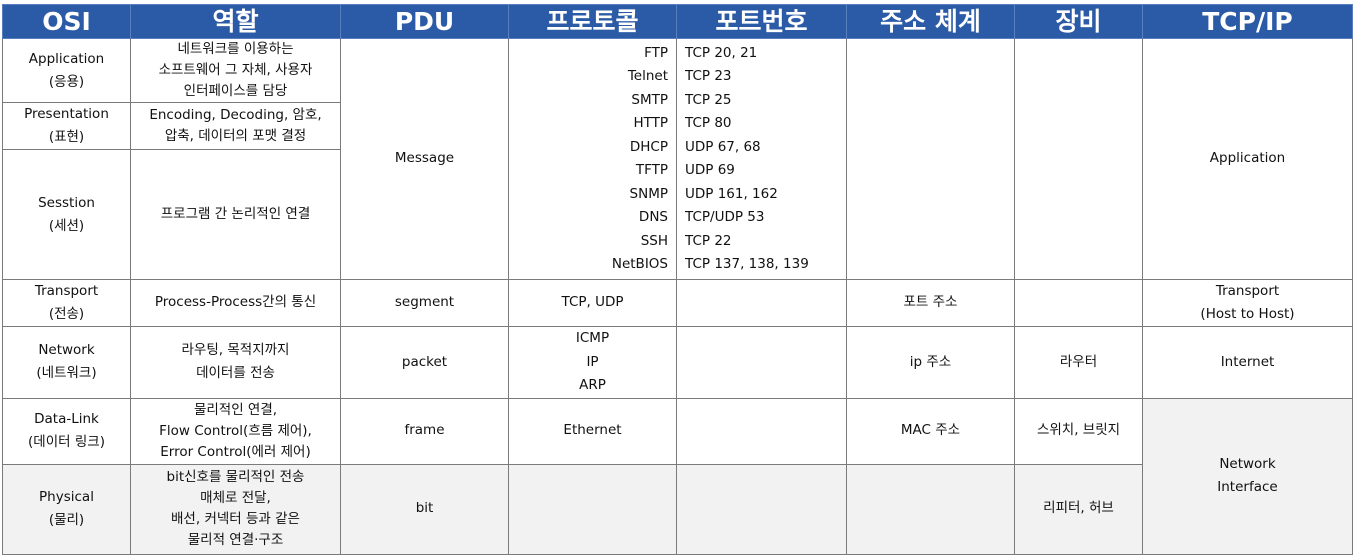 This screenshot has height=555, width=1354. I want to click on port-number: UDP 69, so click(710, 170).